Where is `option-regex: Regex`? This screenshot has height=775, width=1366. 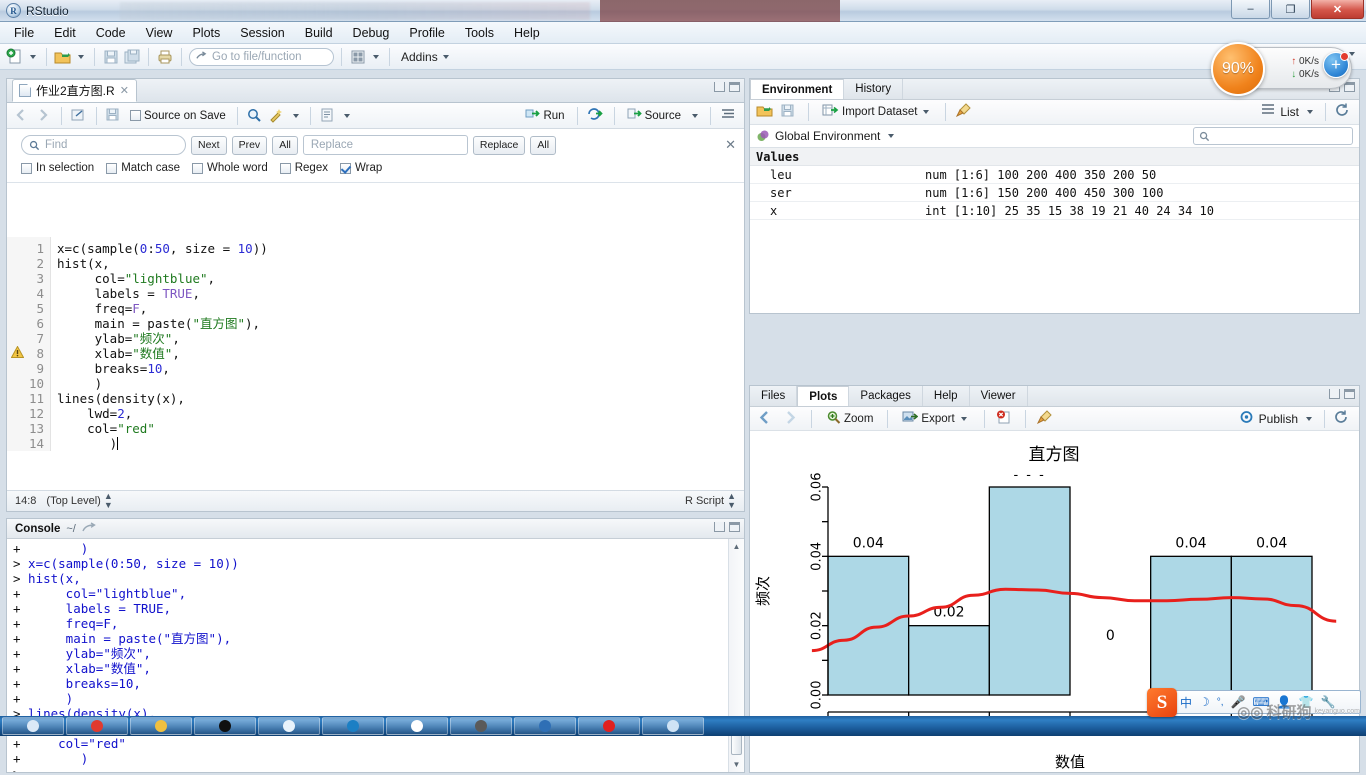
option-regex: Regex is located at coordinates (303, 168).